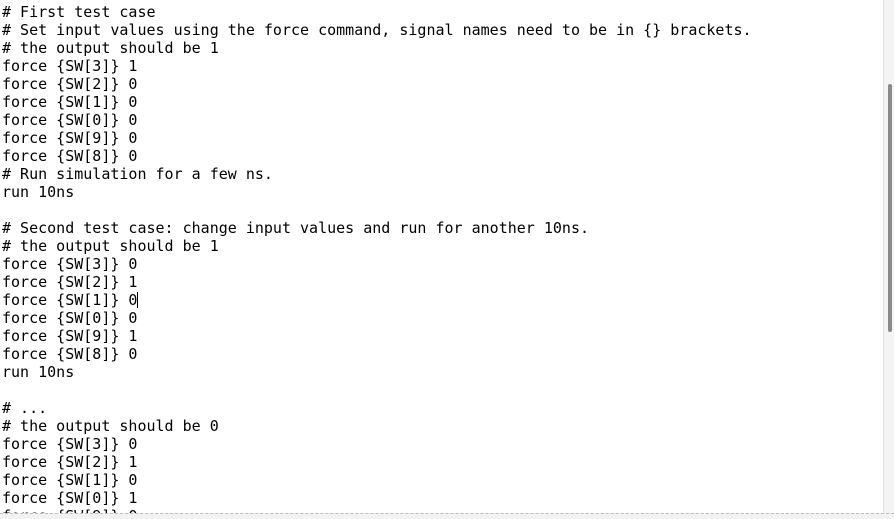 The height and width of the screenshot is (519, 894). I want to click on code-line: force {SW[9]} 0, so click(443, 138).